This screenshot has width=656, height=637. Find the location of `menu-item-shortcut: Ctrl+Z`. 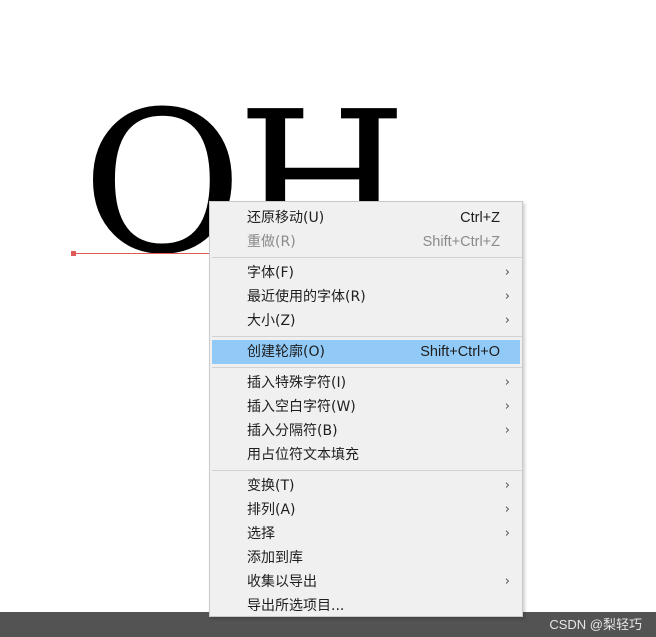

menu-item-shortcut: Ctrl+Z is located at coordinates (480, 218).